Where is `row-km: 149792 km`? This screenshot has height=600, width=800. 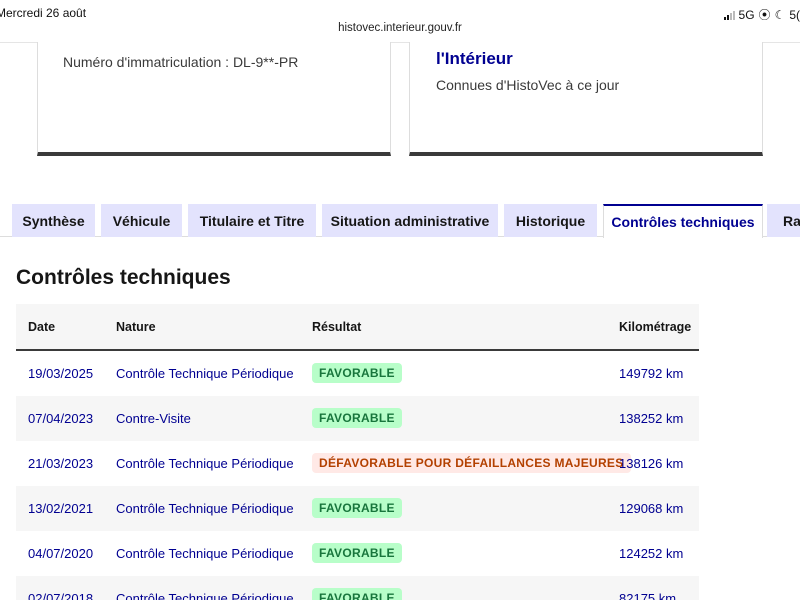 row-km: 149792 km is located at coordinates (651, 373).